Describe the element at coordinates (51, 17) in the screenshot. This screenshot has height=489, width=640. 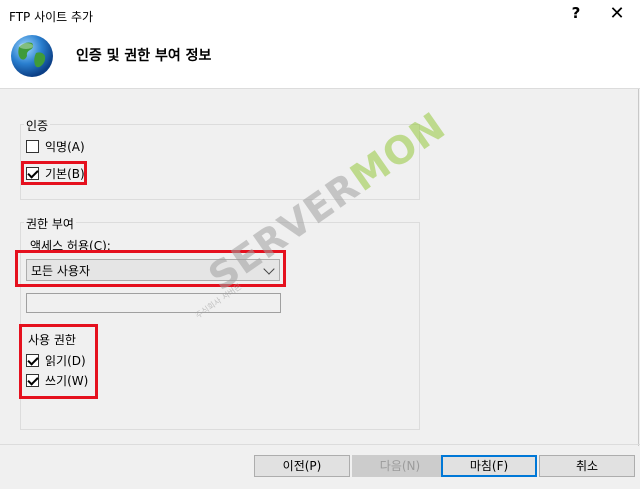
I see `window-title: FTP 사이트 추가` at that location.